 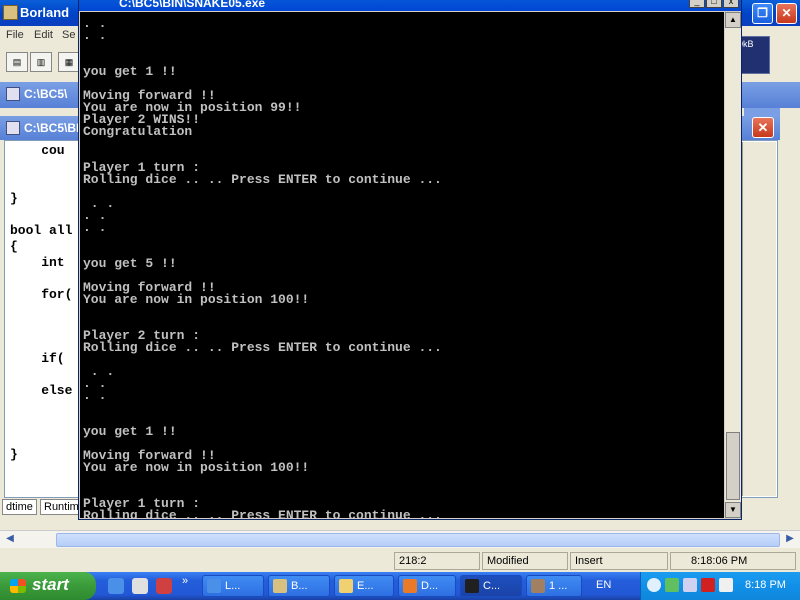 What do you see at coordinates (733, 265) in the screenshot?
I see `console-scrollbar: ▲ ▼` at bounding box center [733, 265].